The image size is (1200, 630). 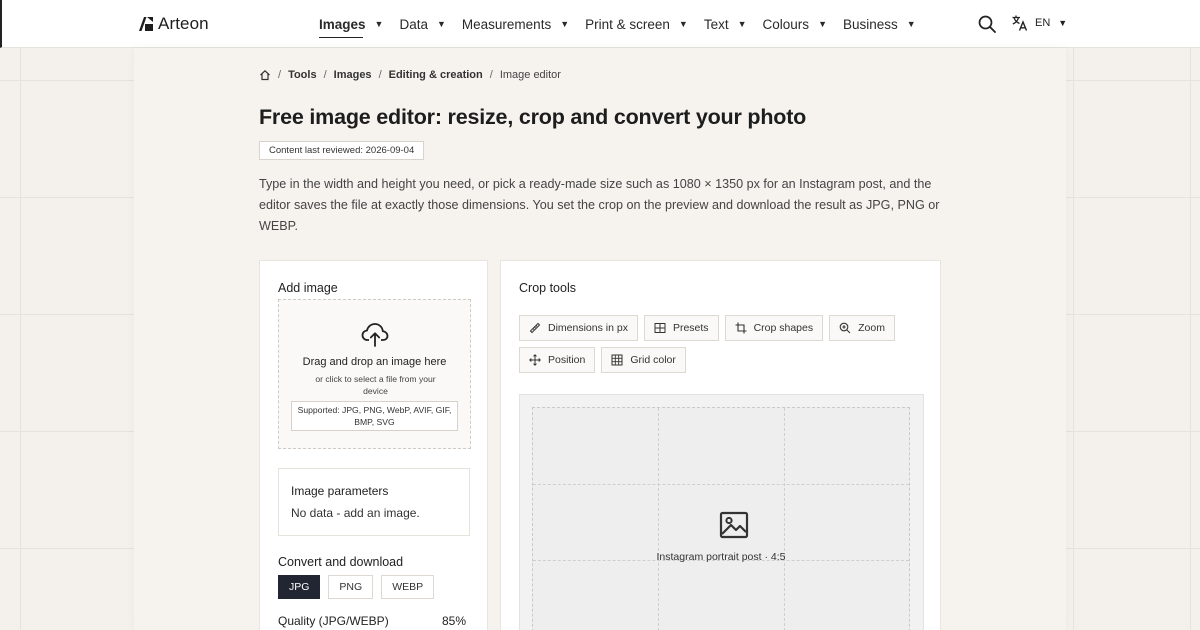 What do you see at coordinates (845, 328) in the screenshot?
I see `zoom-icon` at bounding box center [845, 328].